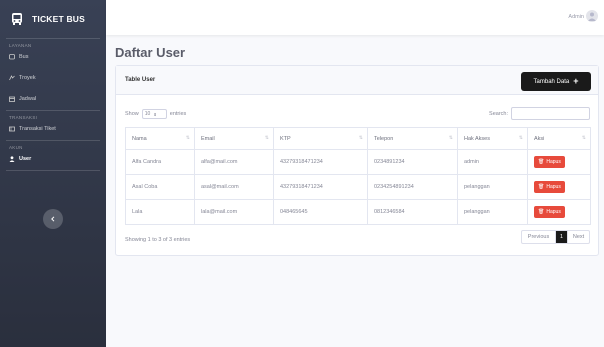 The width and height of the screenshot is (604, 347). I want to click on cell-email: asal@mail.com, so click(234, 187).